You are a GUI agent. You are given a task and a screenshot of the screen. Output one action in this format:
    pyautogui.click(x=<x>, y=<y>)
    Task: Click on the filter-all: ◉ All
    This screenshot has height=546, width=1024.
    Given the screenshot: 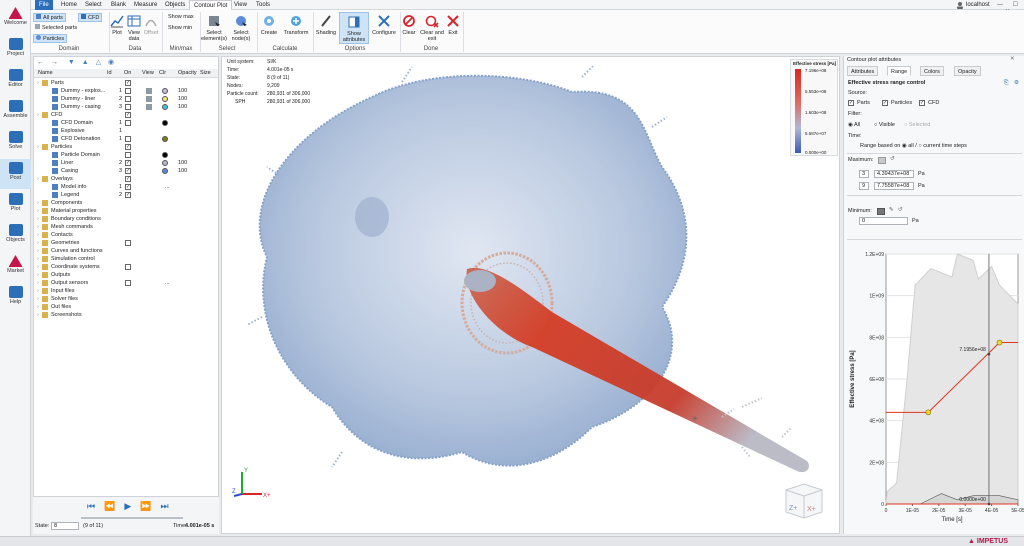 What is the action you would take?
    pyautogui.click(x=854, y=125)
    